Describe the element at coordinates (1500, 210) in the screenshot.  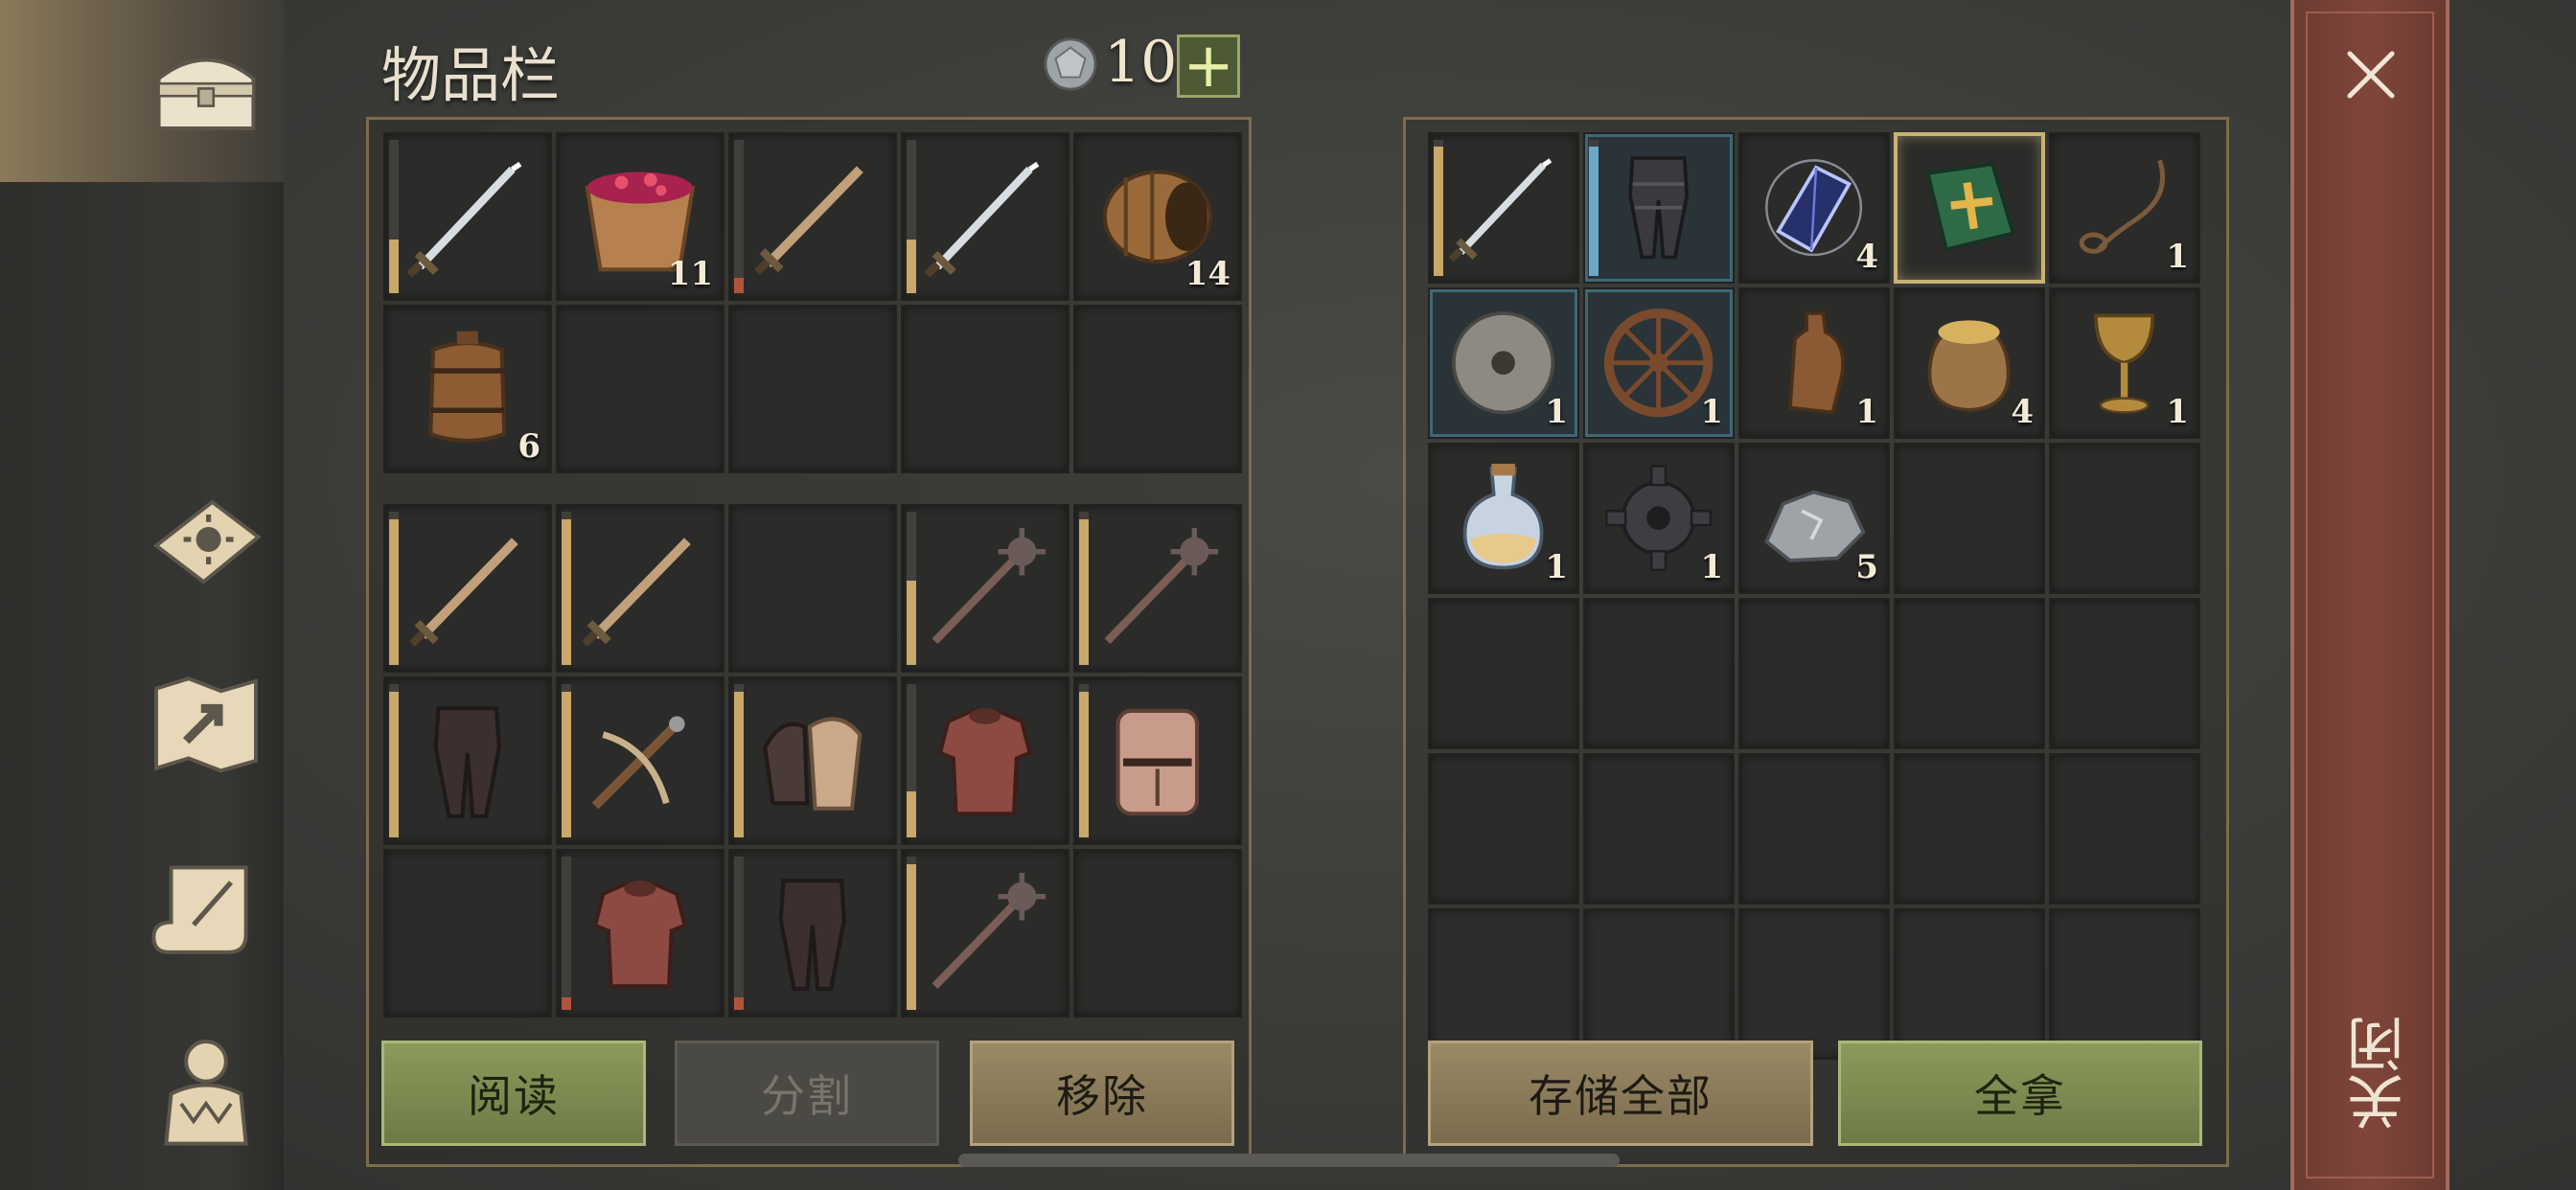
I see `sword-icon` at that location.